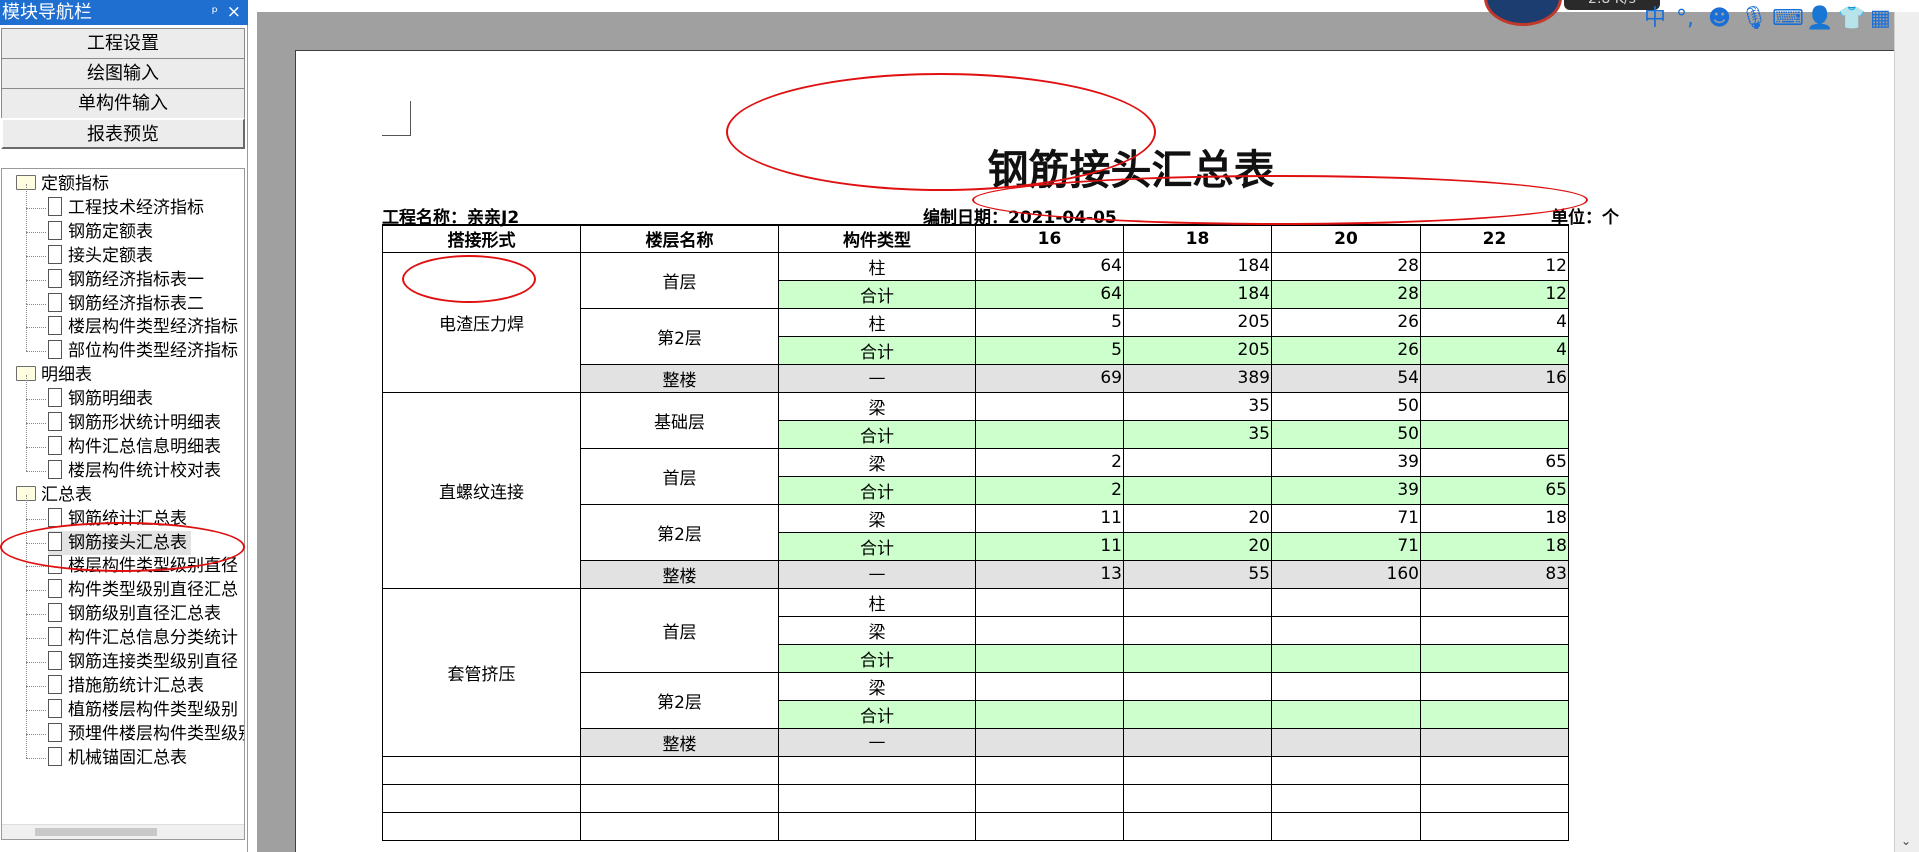 The width and height of the screenshot is (1919, 852). I want to click on component-type-cell: 柱, so click(877, 322).